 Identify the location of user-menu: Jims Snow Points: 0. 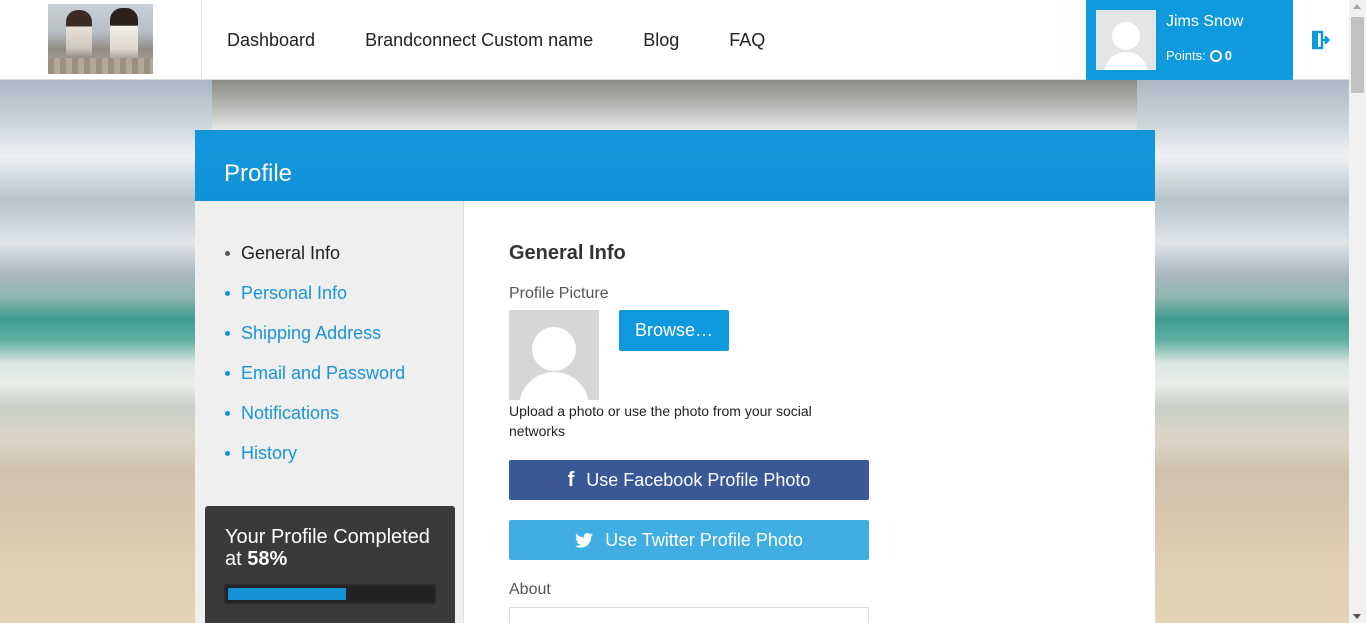
(1189, 40).